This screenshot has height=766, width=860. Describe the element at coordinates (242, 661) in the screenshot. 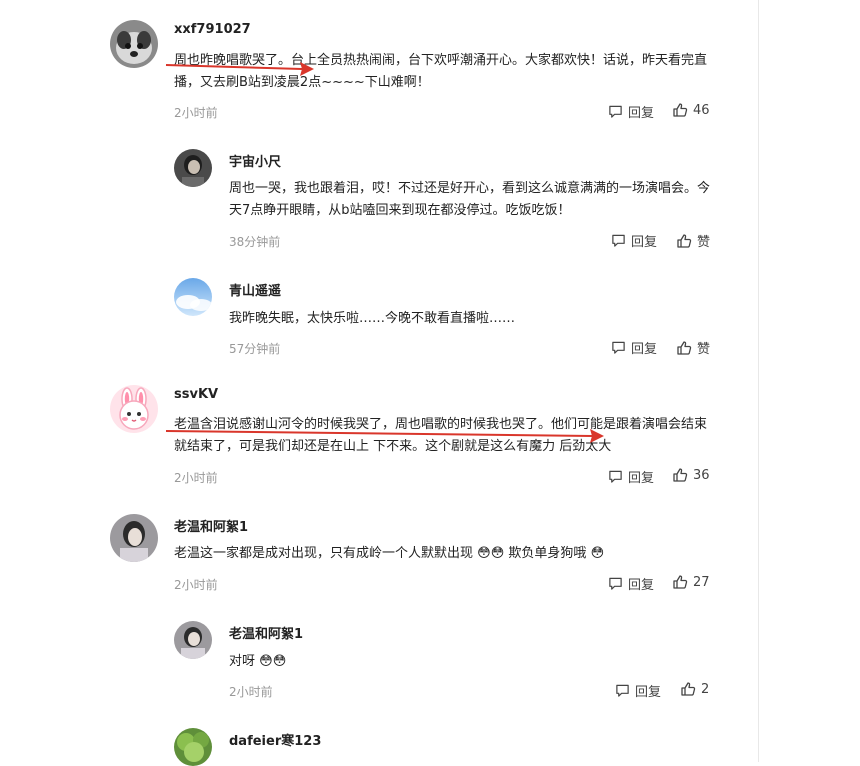

I see `comment-text-part: 对呀` at that location.